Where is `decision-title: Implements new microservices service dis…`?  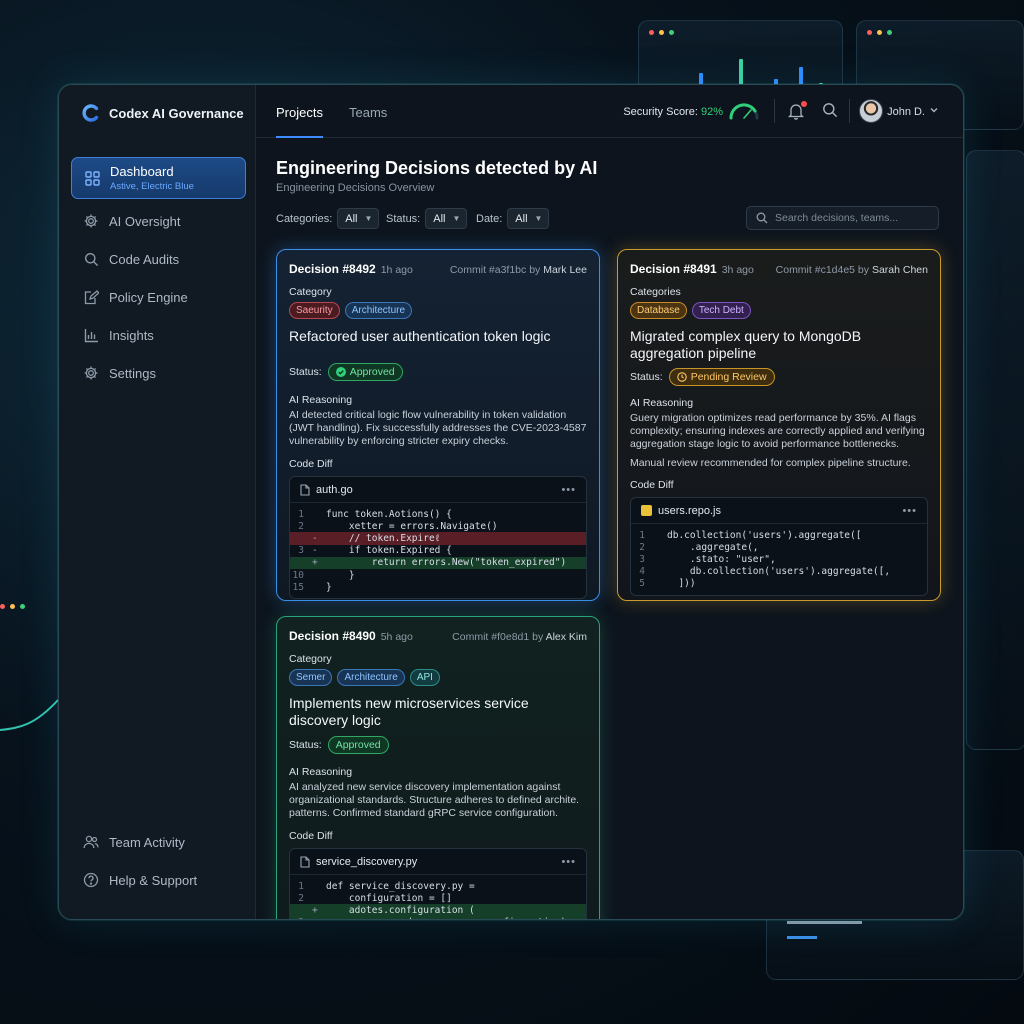
decision-title: Implements new microservices service dis… is located at coordinates (409, 711).